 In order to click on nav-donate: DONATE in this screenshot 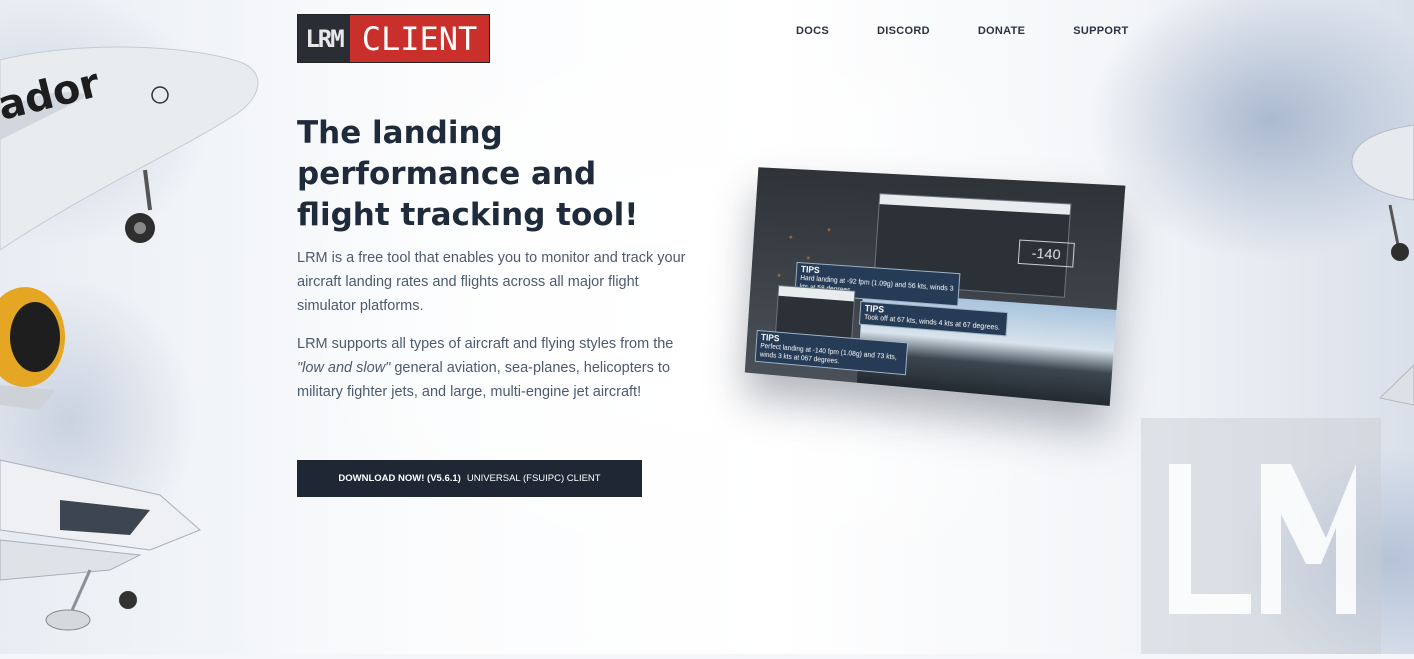, I will do `click(1001, 31)`.